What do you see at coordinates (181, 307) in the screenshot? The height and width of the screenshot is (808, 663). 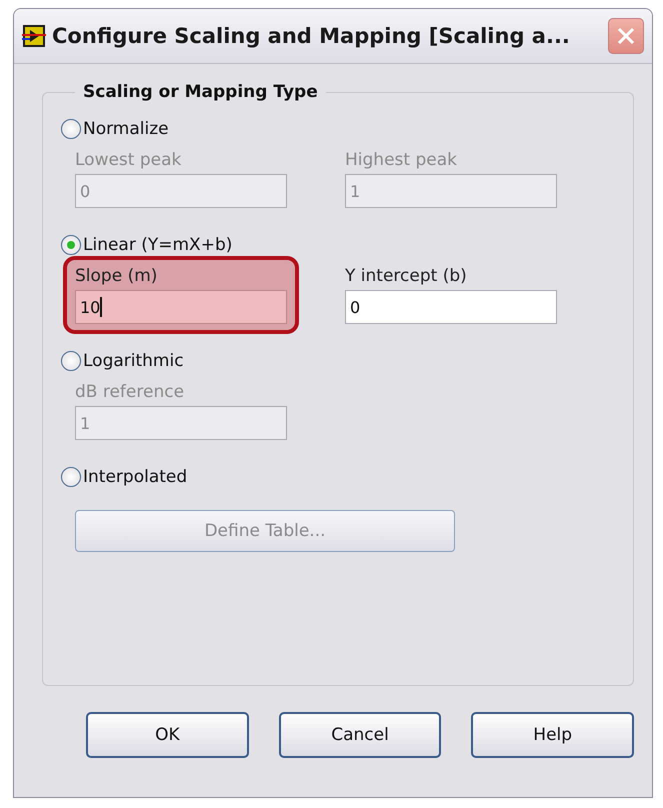 I see `input-field: 10` at bounding box center [181, 307].